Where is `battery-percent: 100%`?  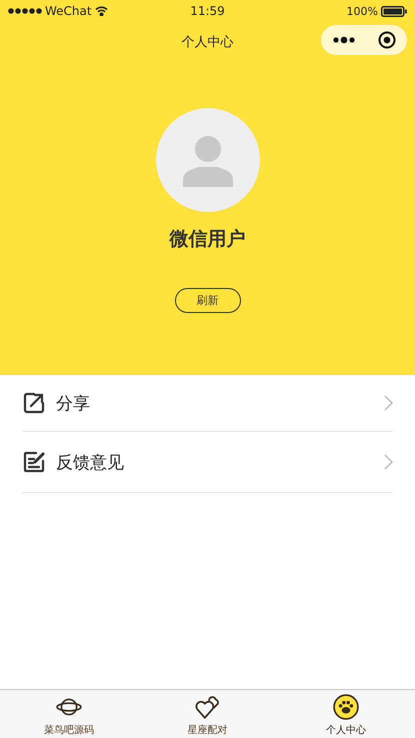
battery-percent: 100% is located at coordinates (362, 11).